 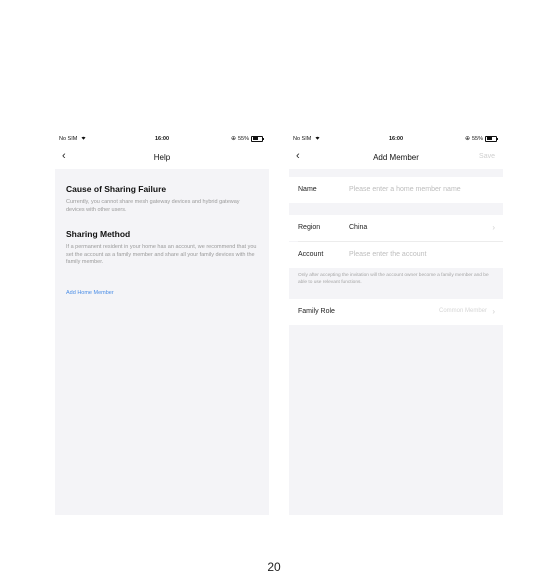 What do you see at coordinates (396, 312) in the screenshot?
I see `family-role-row: Family Role Common Member ›` at bounding box center [396, 312].